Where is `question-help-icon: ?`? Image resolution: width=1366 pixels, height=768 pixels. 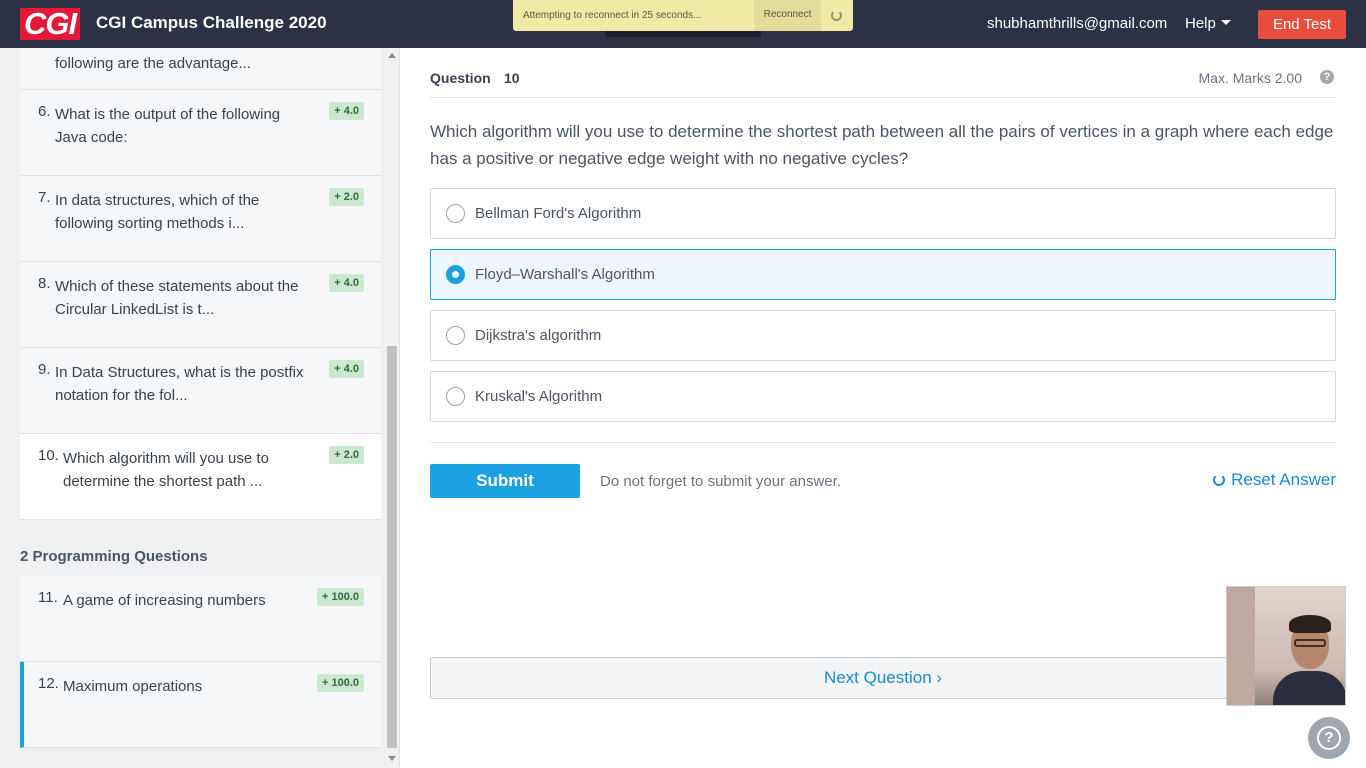 question-help-icon: ? is located at coordinates (1327, 77).